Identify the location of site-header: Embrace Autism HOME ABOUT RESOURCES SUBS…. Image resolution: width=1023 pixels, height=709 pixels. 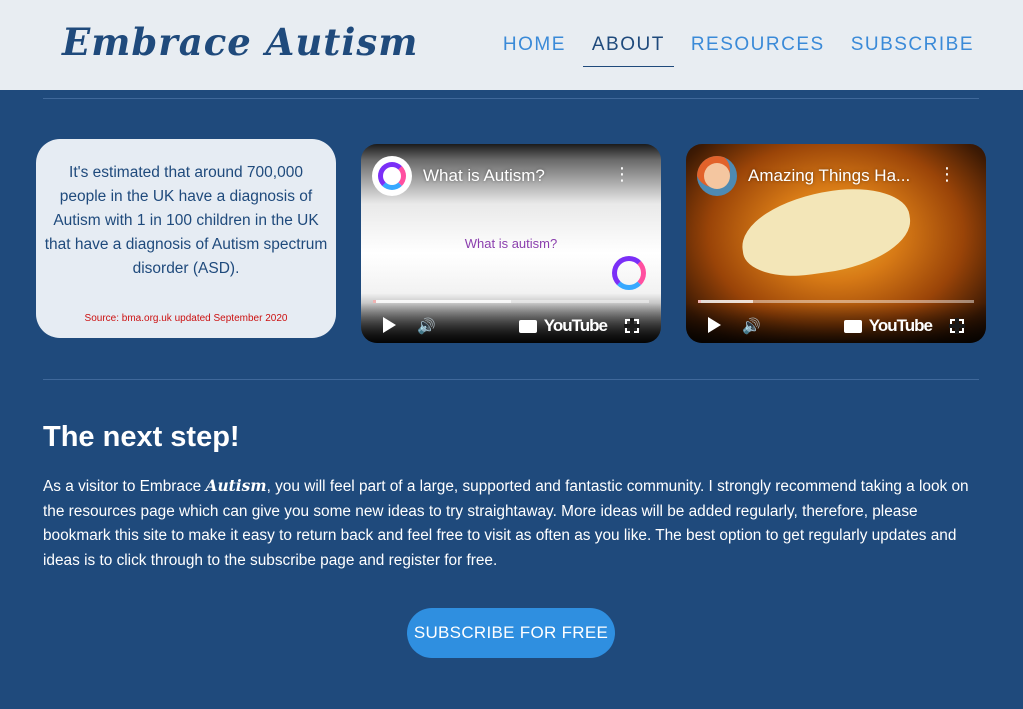
(511, 45).